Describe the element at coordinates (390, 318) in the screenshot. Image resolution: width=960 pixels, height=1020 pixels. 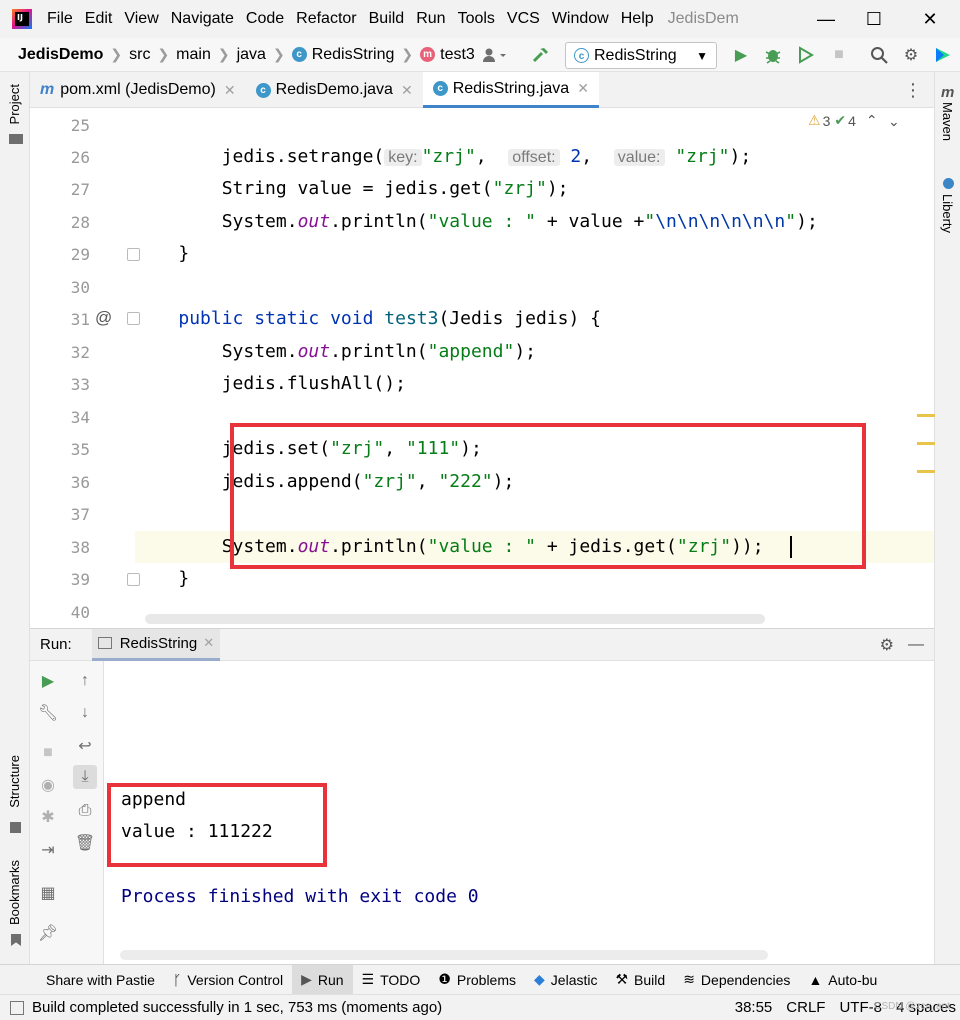
I see `code-line-31: public static void test3(Jedis jedis) {` at that location.